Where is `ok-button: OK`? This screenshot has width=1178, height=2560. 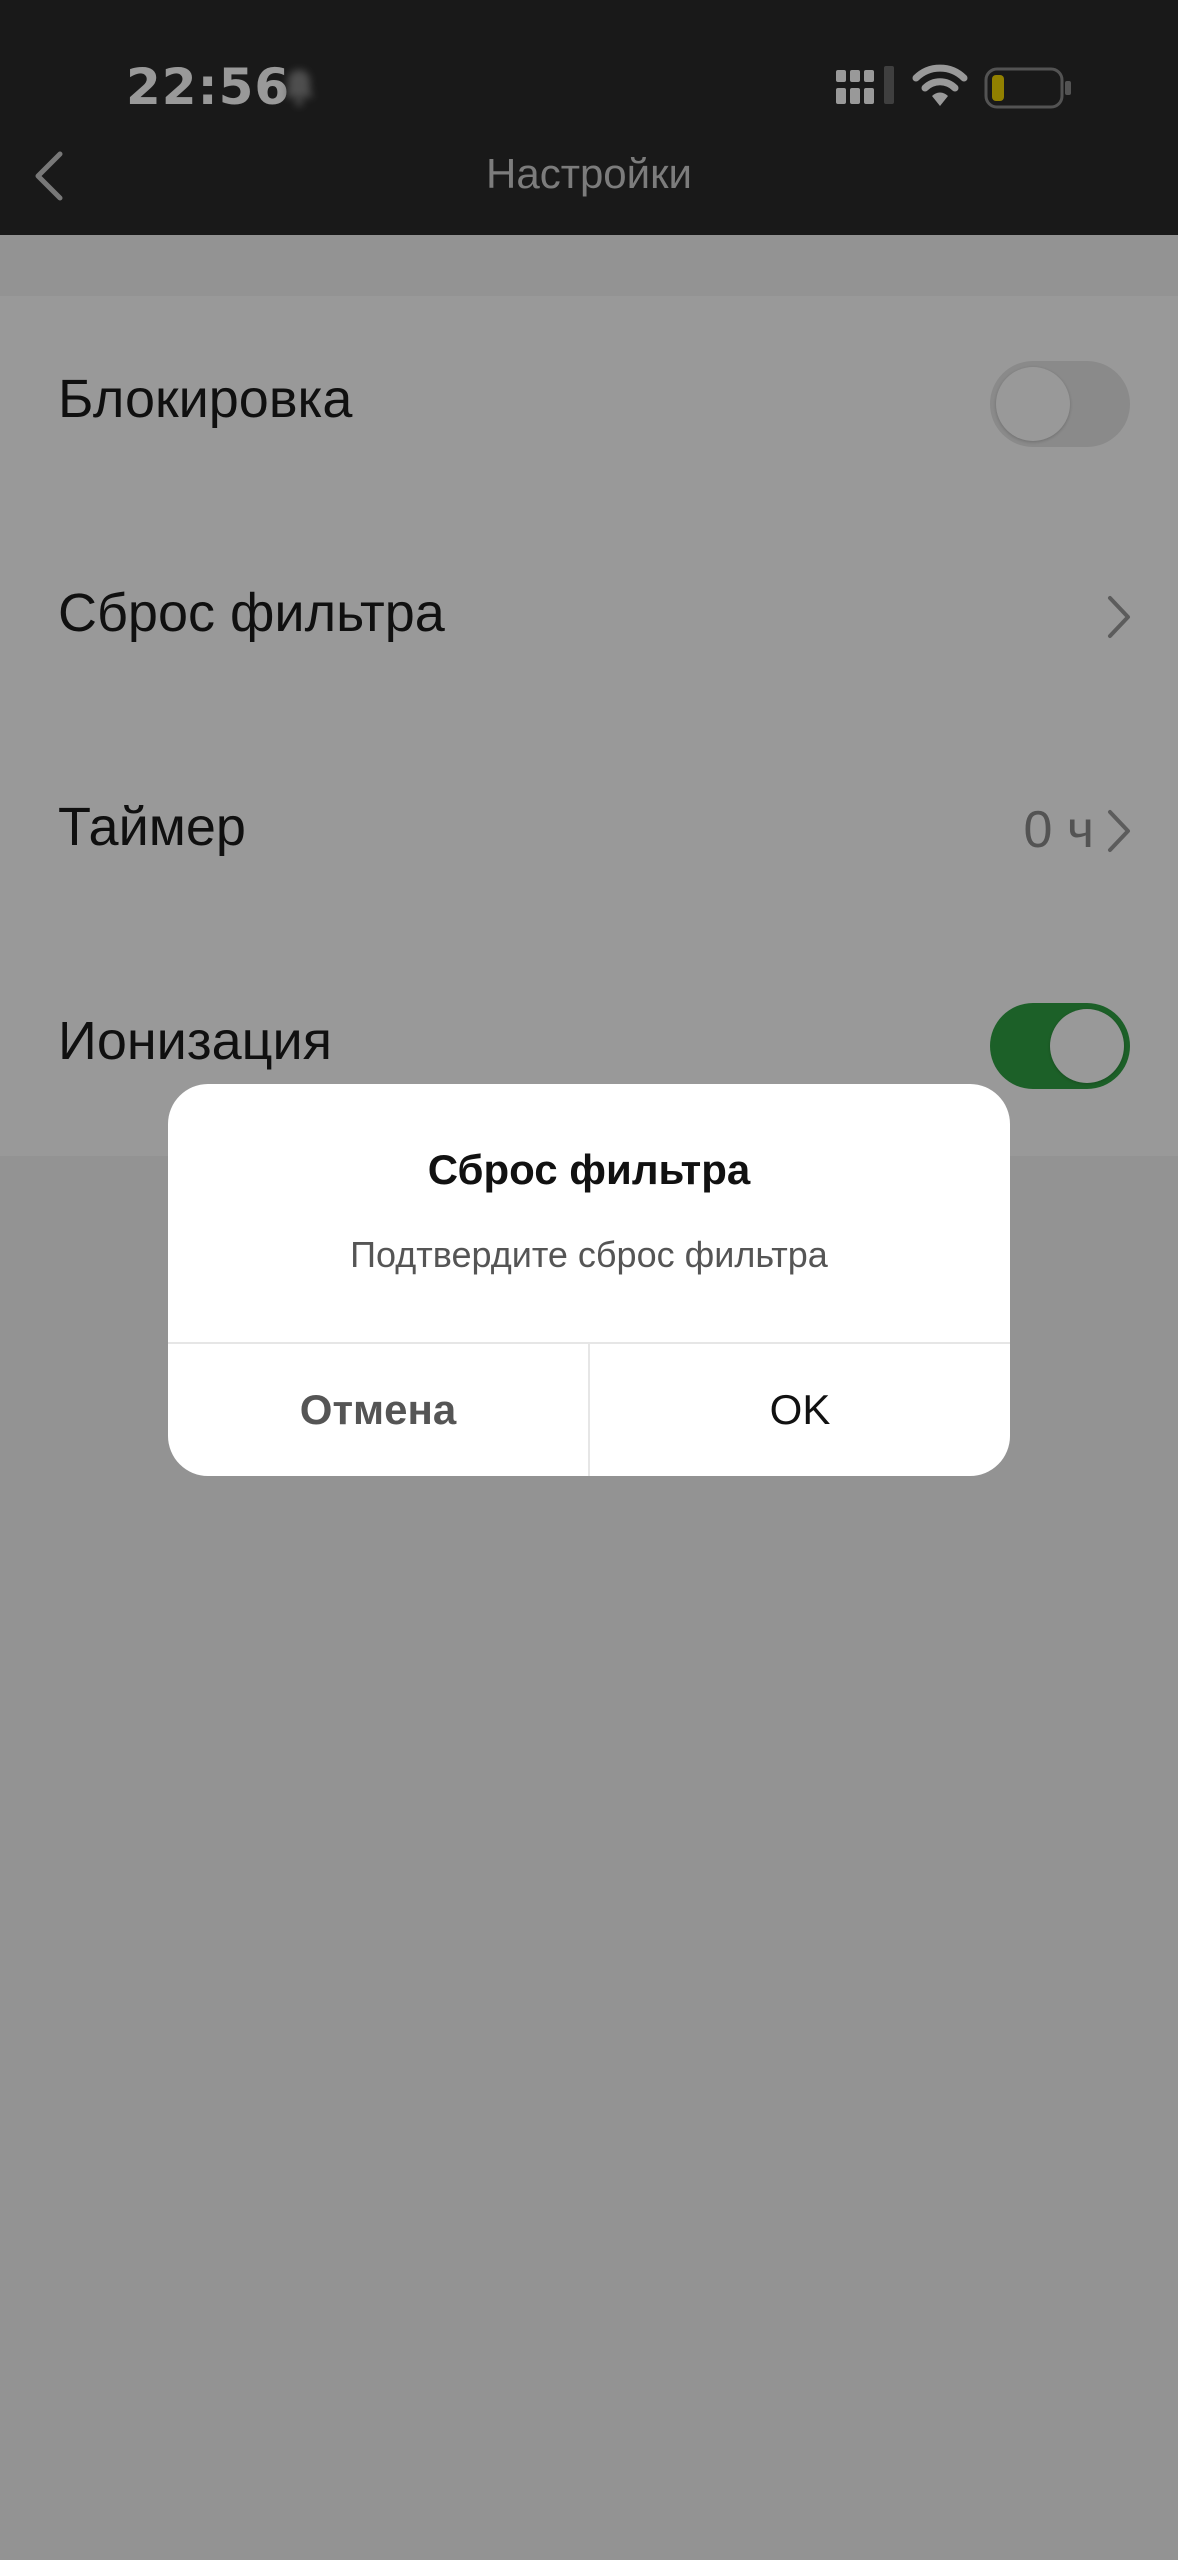
ok-button: OK is located at coordinates (800, 1410).